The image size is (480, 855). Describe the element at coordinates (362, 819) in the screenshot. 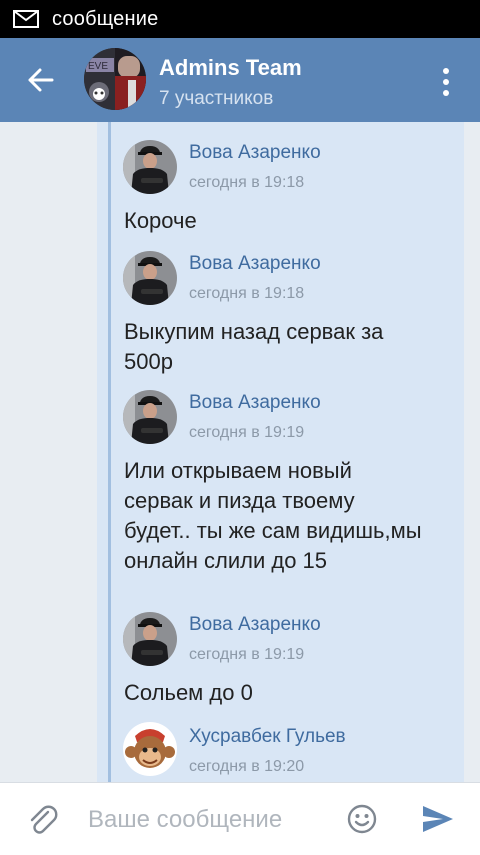

I see `emoji-icon` at that location.